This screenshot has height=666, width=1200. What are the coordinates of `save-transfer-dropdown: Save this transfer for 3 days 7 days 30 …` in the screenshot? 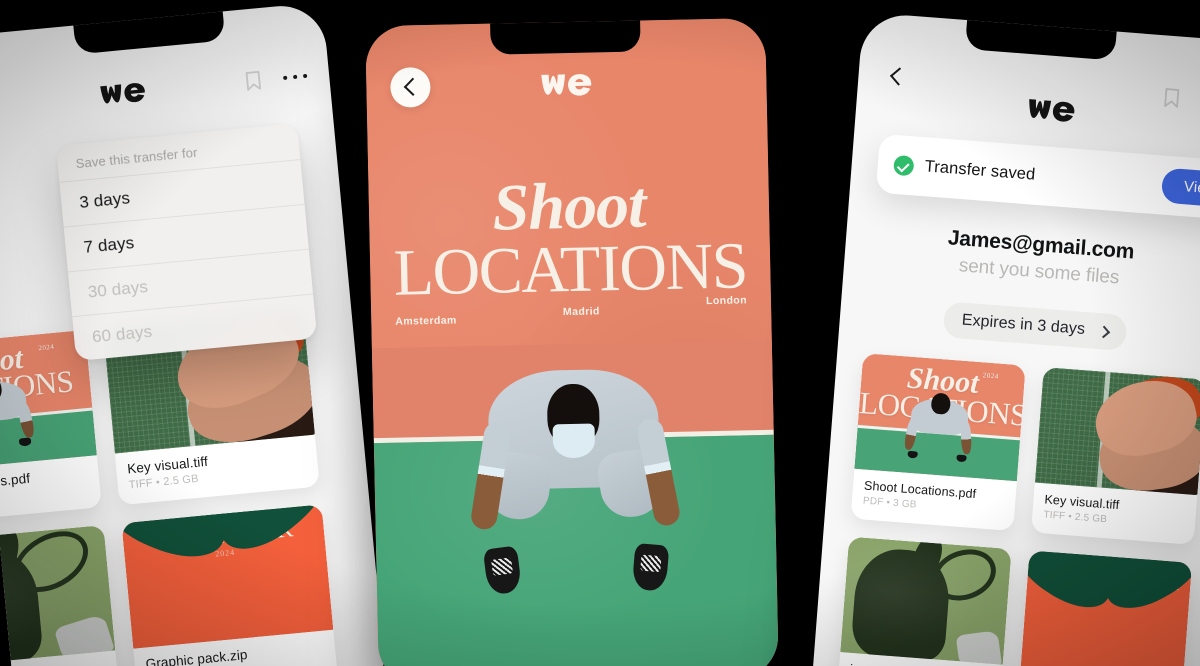 It's located at (187, 242).